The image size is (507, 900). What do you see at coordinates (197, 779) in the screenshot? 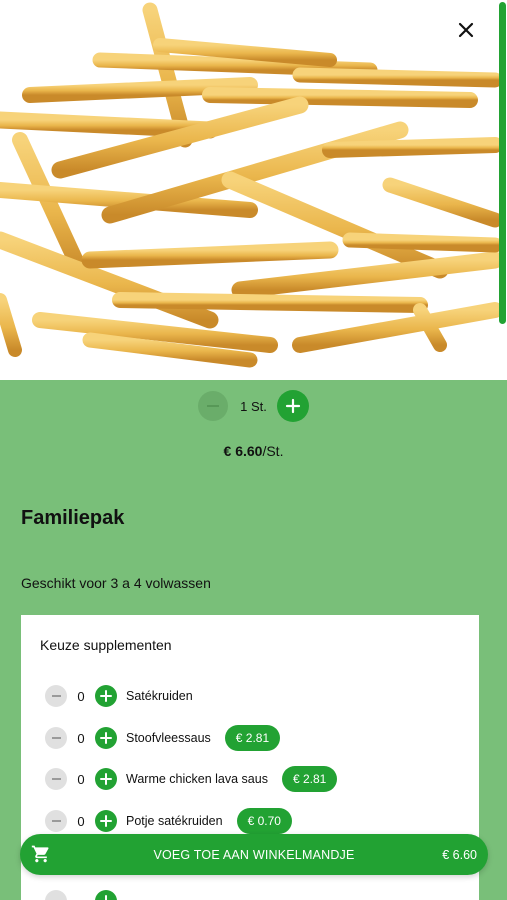
I see `supplement-name: Warme chicken lava saus` at bounding box center [197, 779].